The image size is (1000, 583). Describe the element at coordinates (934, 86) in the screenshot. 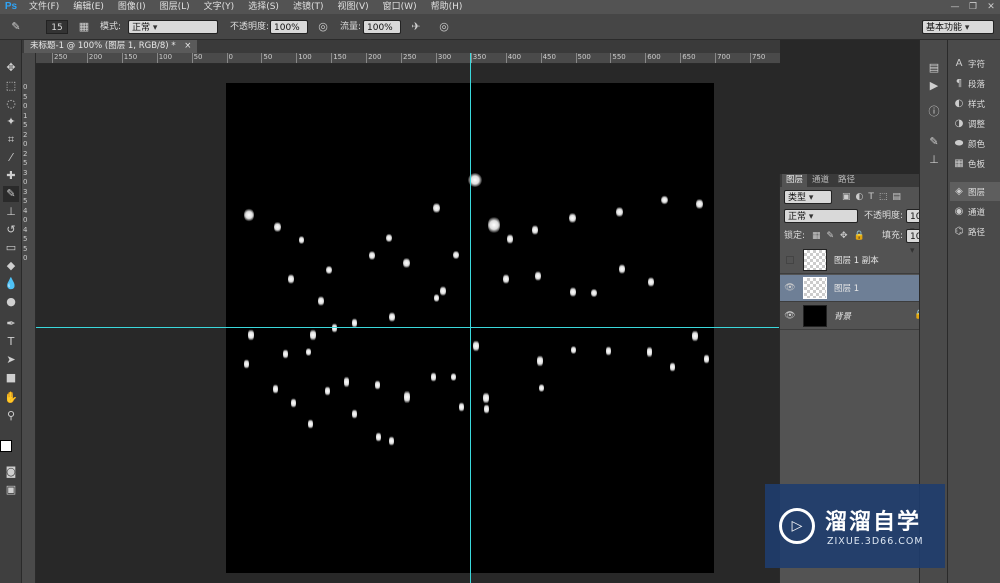

I see `actions-icon: ▶` at that location.